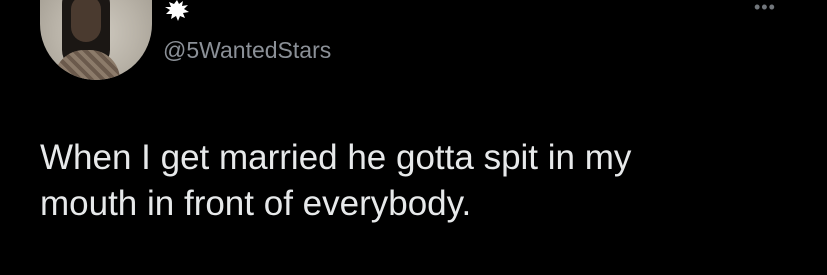 This screenshot has height=275, width=827. What do you see at coordinates (769, 8) in the screenshot?
I see `more-options-icon: •••` at bounding box center [769, 8].